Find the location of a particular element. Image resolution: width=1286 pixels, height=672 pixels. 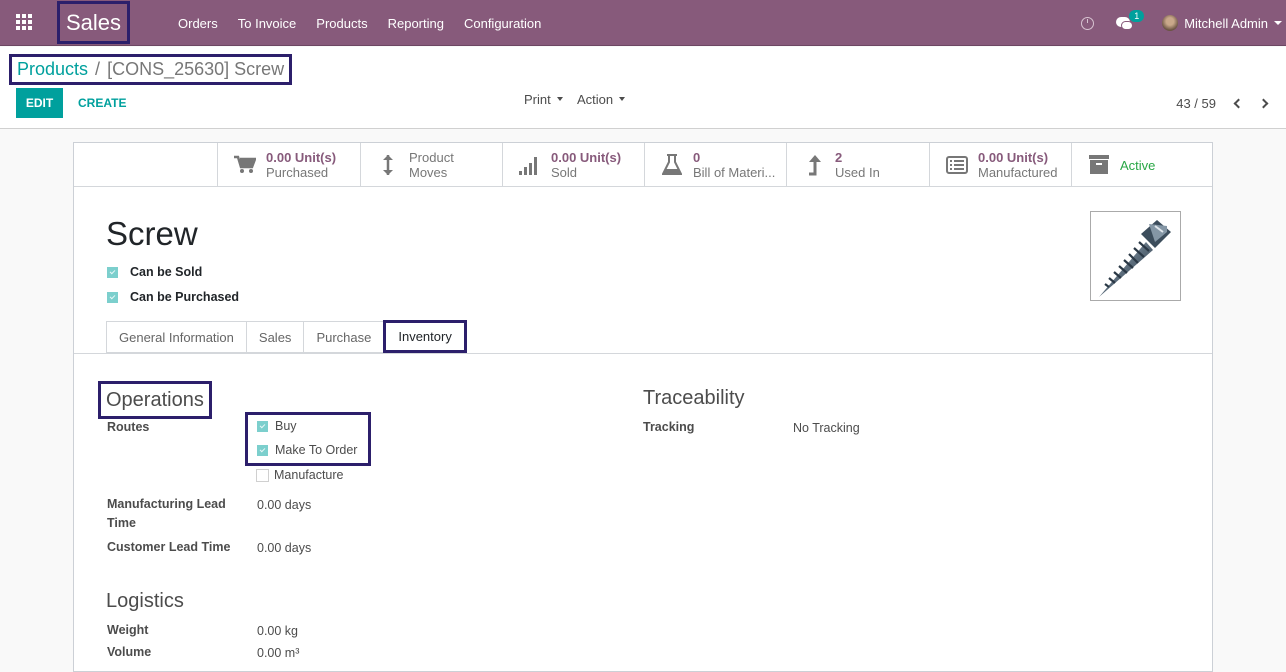

menu-configuration: Configuration is located at coordinates (502, 23).